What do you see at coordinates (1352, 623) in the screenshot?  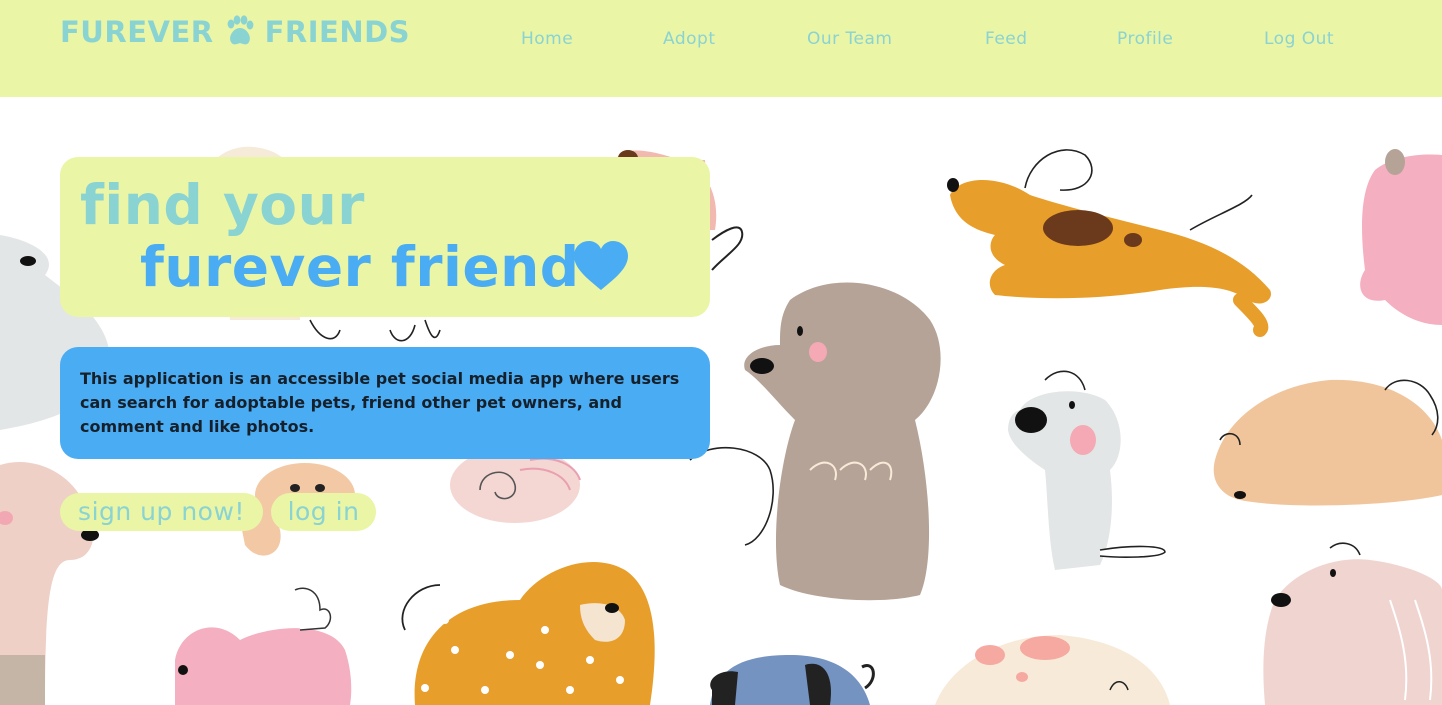 I see `pink-collie-illustration` at bounding box center [1352, 623].